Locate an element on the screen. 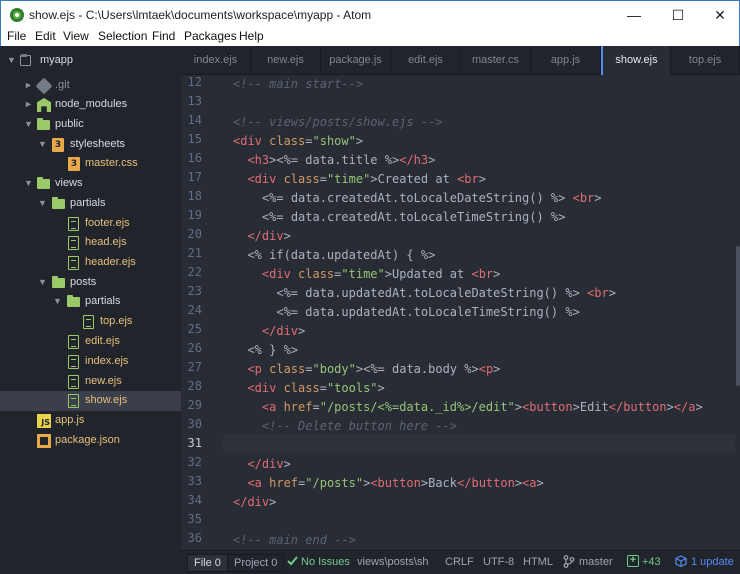  line-number: 33 is located at coordinates (194, 481).